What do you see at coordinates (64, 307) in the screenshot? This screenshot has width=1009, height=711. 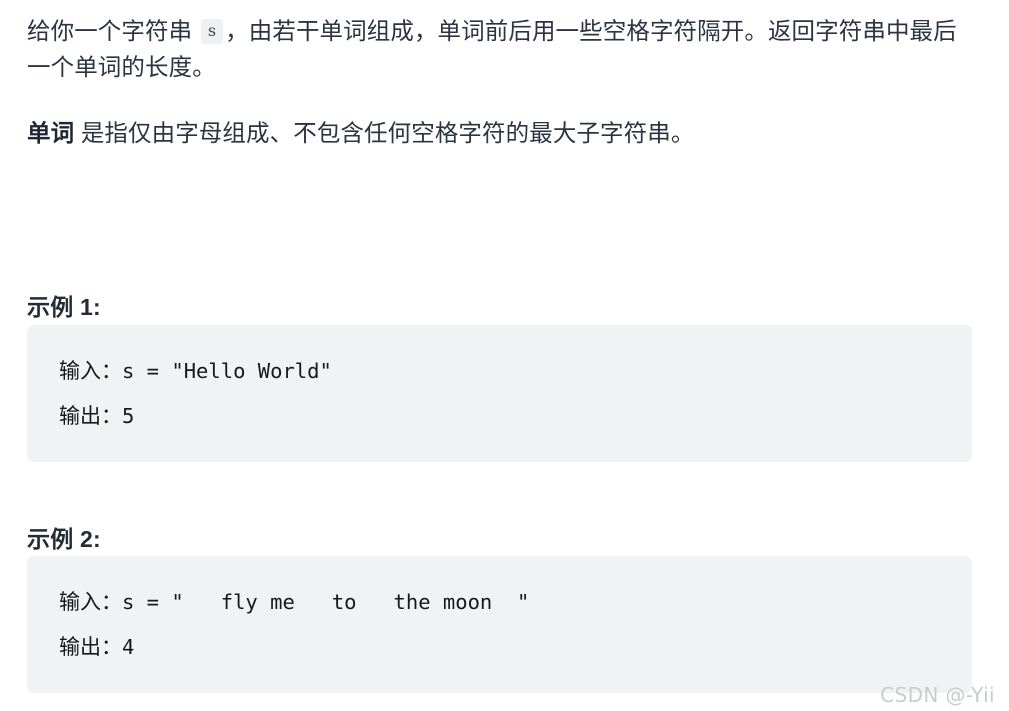 I see `example-1-heading: 示例 1:` at bounding box center [64, 307].